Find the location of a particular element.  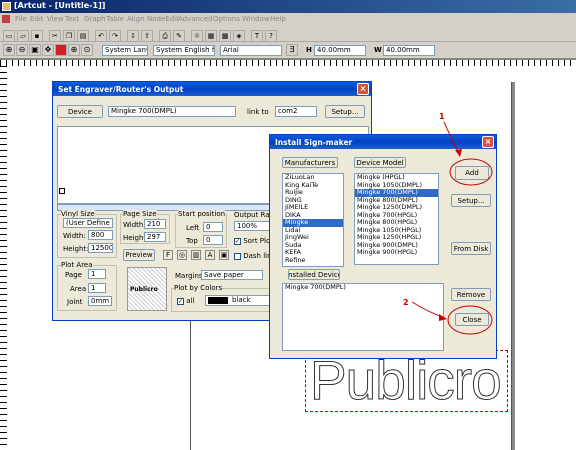

annotation-2: 2 is located at coordinates (406, 302).